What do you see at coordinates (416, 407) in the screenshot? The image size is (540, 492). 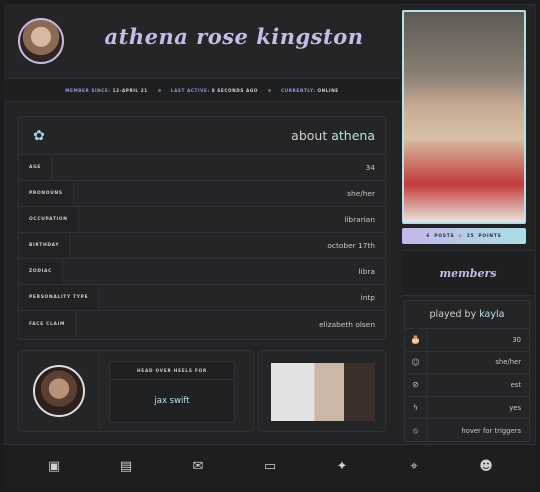 I see `lightning-icon: ϟ` at bounding box center [416, 407].